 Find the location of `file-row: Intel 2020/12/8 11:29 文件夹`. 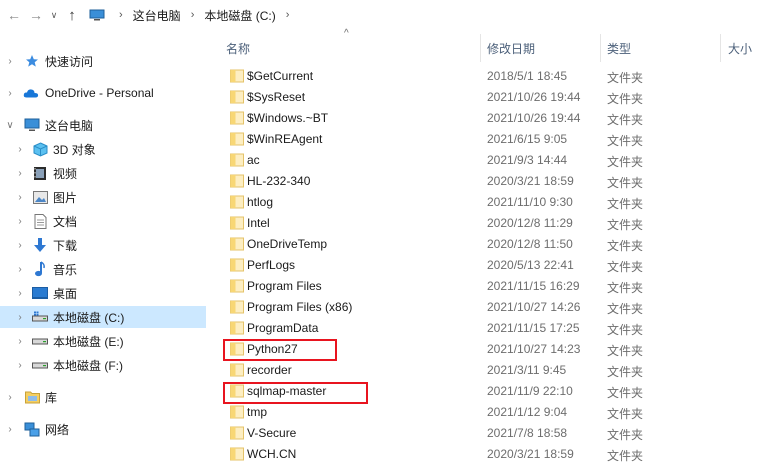

file-row: Intel 2020/12/8 11:29 文件夹 is located at coordinates (499, 223).